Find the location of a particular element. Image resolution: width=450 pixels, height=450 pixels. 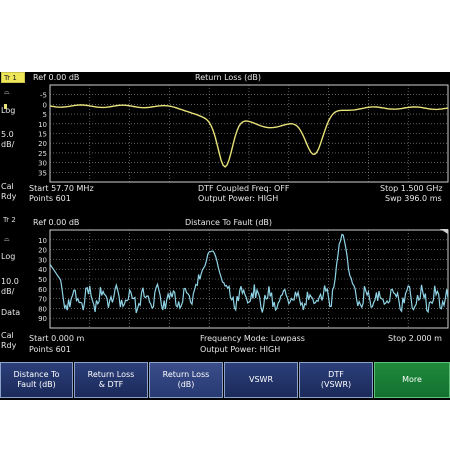

trace2-frequency-mode: Frequency Mode: Lowpass is located at coordinates (252, 338).